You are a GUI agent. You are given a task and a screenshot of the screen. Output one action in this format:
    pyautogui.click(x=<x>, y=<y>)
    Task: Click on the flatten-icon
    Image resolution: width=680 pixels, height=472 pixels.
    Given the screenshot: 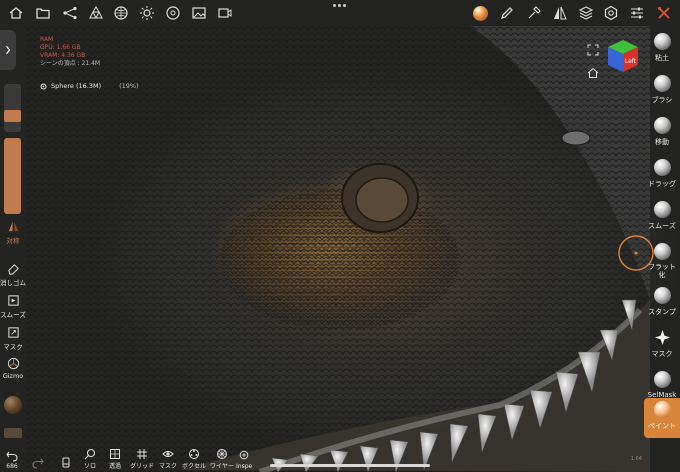 What is the action you would take?
    pyautogui.click(x=662, y=251)
    